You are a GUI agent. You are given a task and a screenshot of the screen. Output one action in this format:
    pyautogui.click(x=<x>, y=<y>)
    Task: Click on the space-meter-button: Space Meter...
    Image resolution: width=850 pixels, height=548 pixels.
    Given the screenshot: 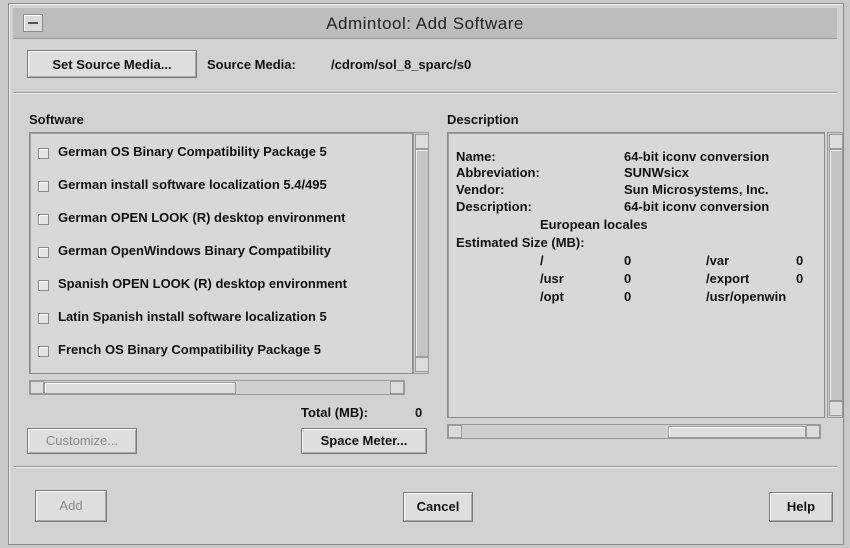 What is the action you would take?
    pyautogui.click(x=364, y=441)
    